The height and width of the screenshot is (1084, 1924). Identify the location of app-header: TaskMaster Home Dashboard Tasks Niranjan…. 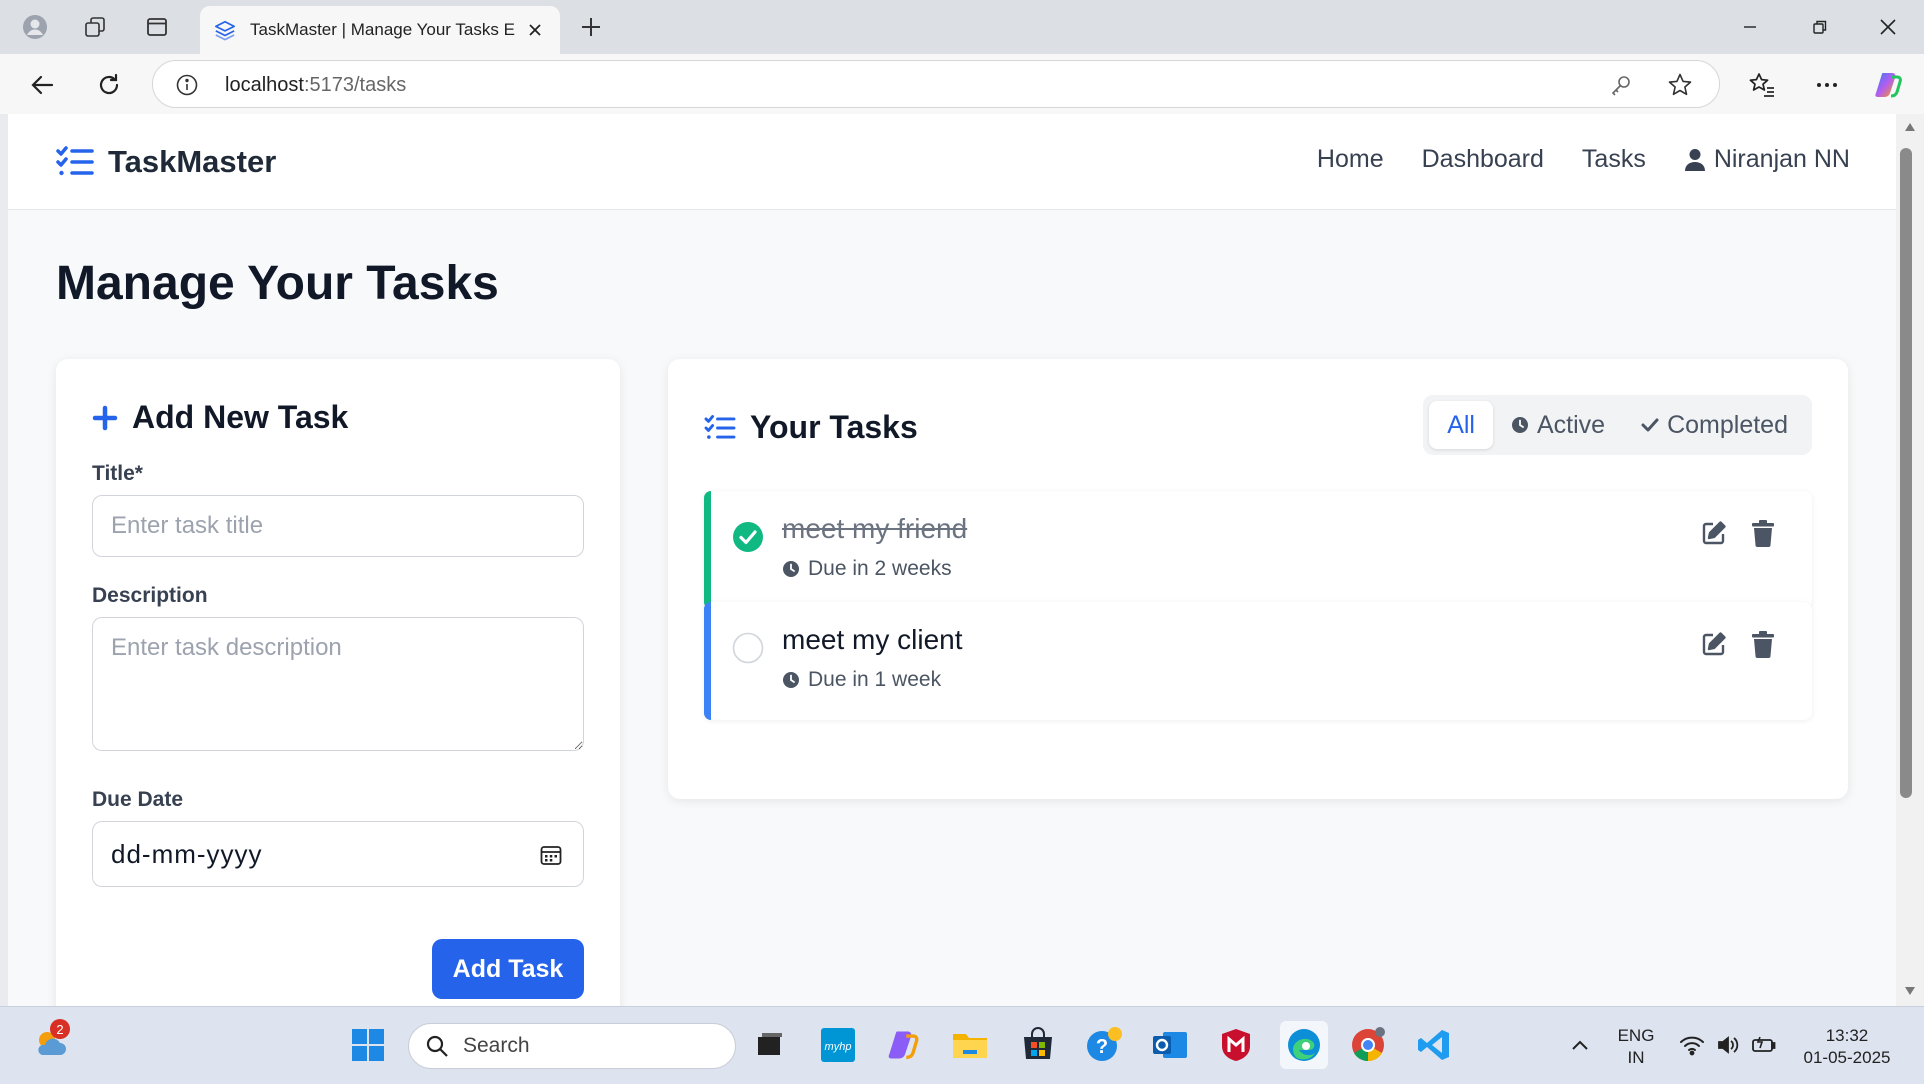
(952, 162).